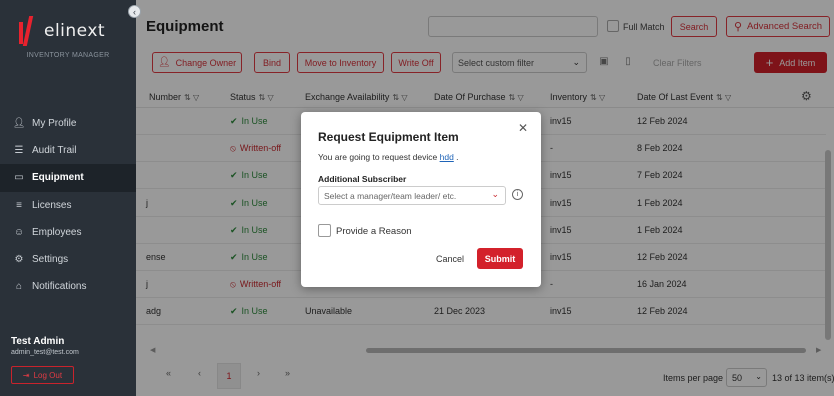  Describe the element at coordinates (26, 375) in the screenshot. I see `logout-icon: ⇥` at that location.